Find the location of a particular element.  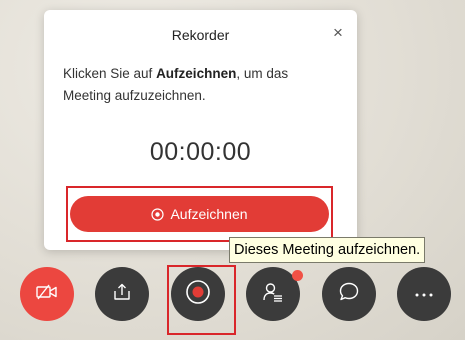

record-button: Aufzeichnen is located at coordinates (199, 214).